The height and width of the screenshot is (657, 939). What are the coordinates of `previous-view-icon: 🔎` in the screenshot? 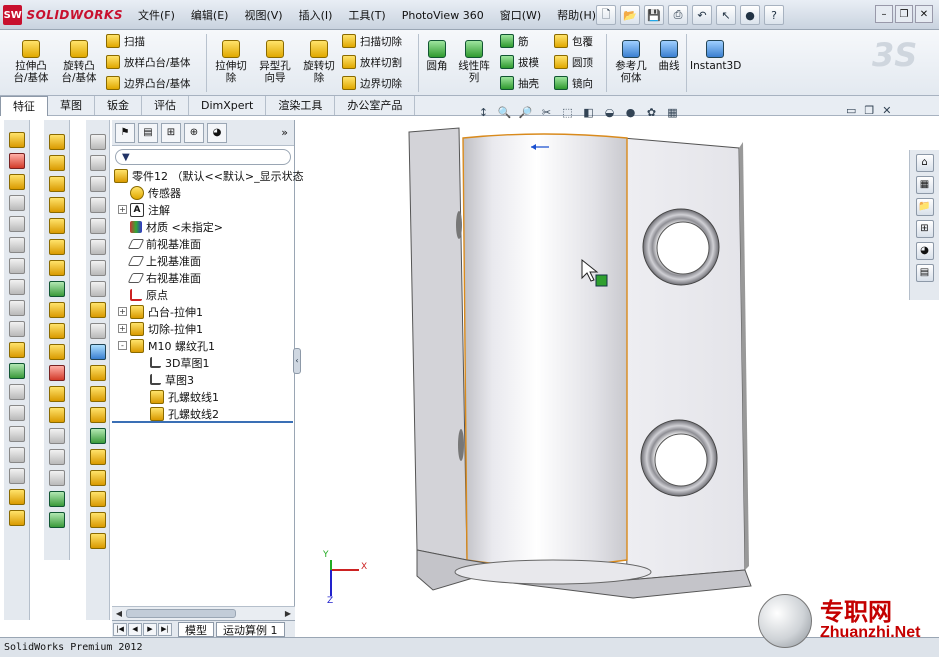 It's located at (525, 112).